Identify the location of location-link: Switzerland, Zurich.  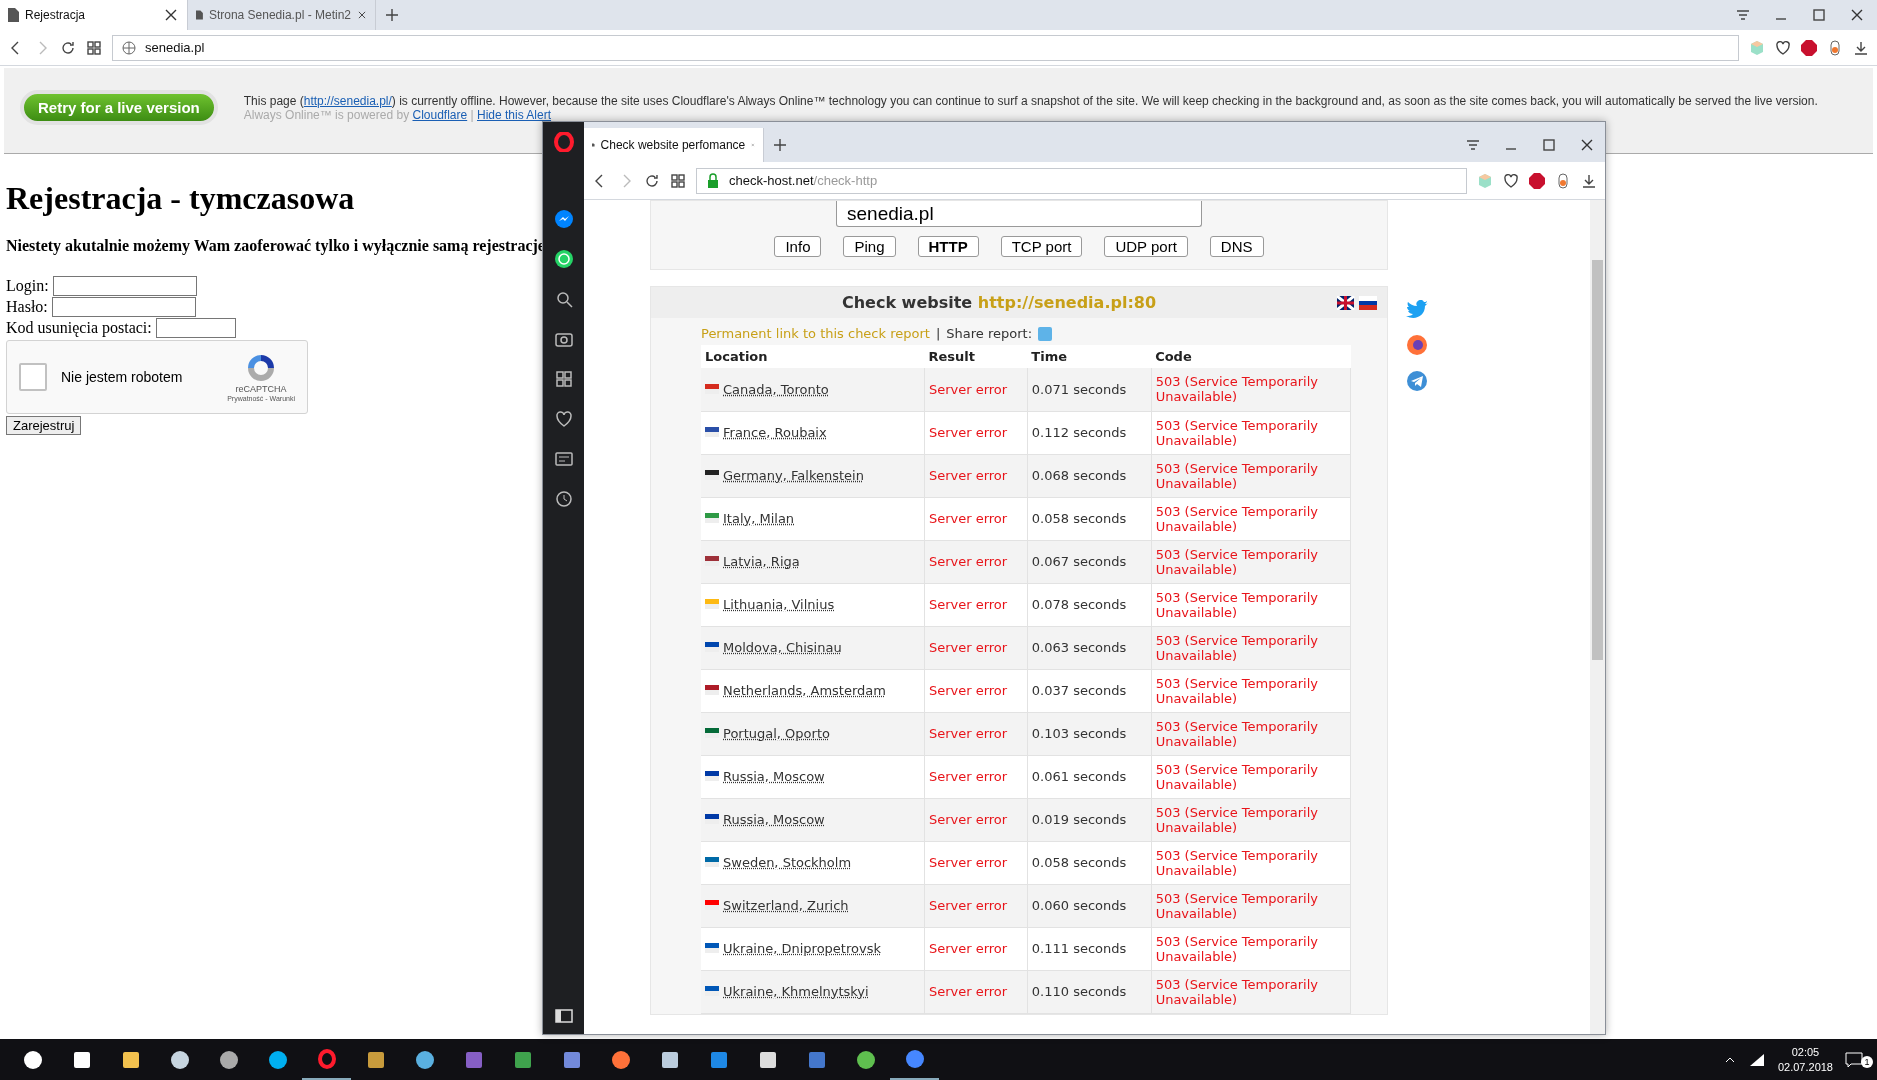
(786, 905).